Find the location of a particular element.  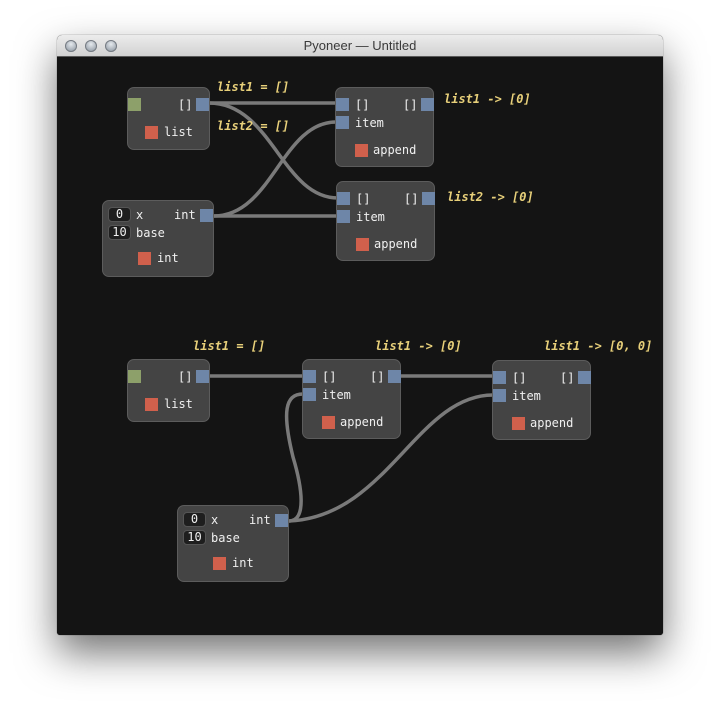

annotation-list1-result: list1 -> [0] is located at coordinates (487, 99).